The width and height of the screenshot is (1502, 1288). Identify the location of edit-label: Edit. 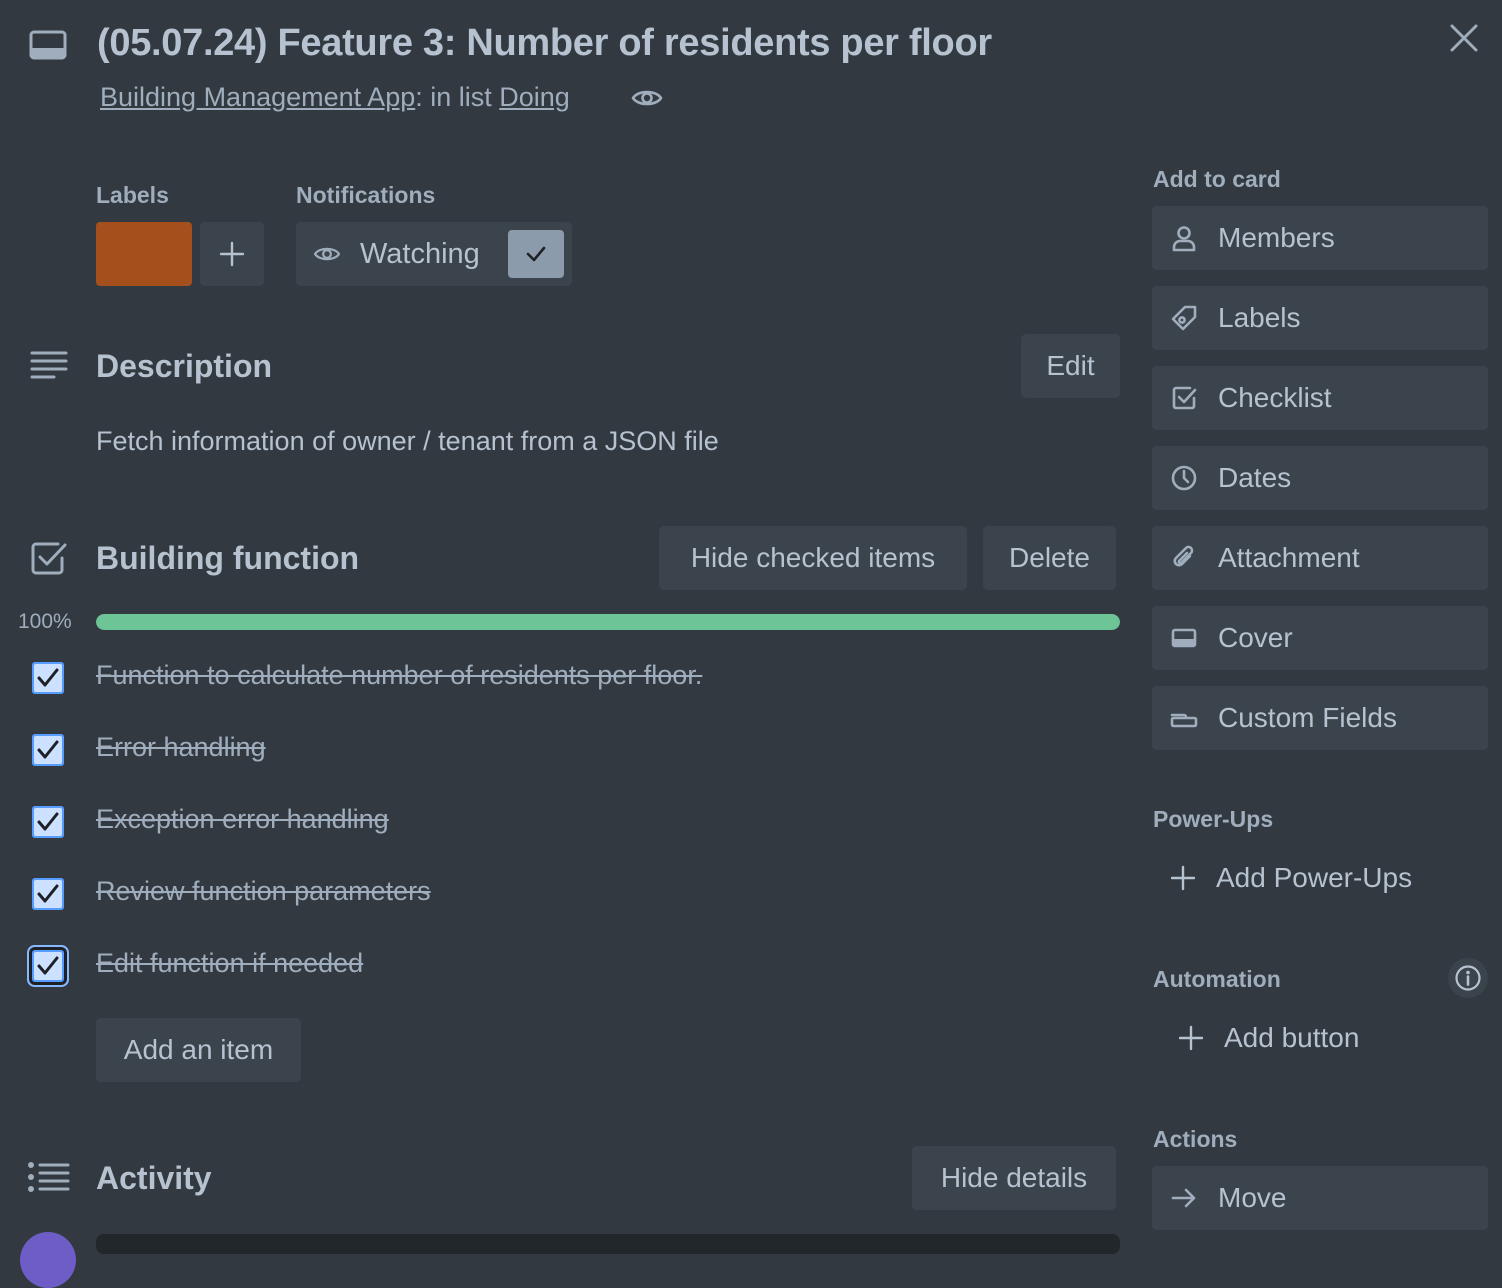
(1070, 365).